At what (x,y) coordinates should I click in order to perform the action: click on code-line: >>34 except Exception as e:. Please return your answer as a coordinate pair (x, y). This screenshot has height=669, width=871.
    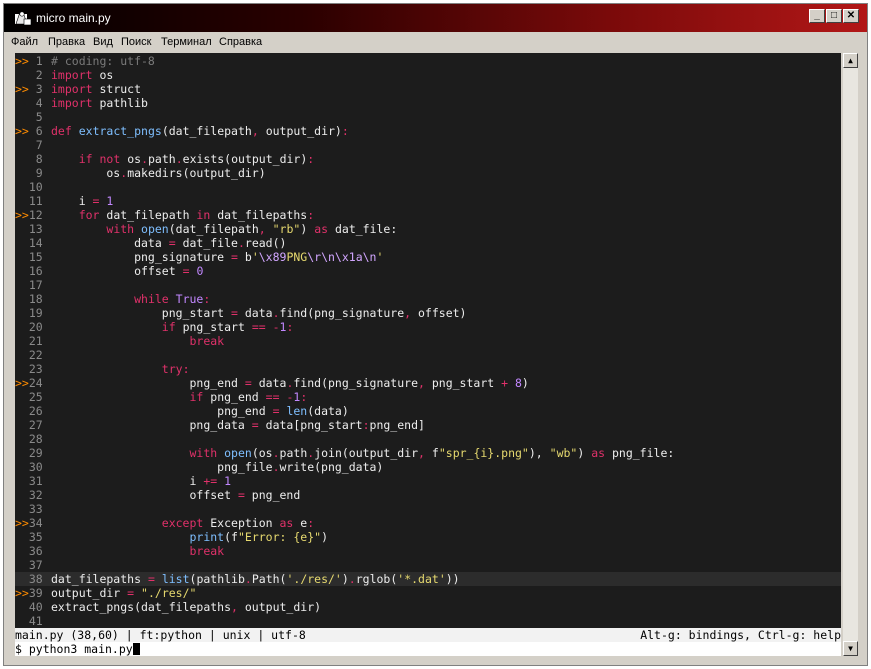
    Looking at the image, I should click on (428, 523).